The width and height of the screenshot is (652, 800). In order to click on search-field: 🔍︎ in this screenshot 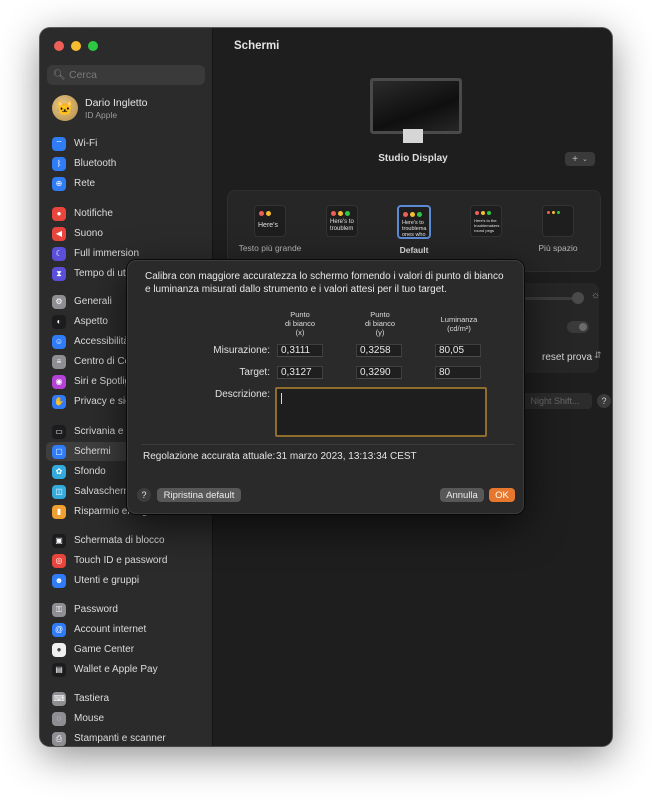, I will do `click(126, 75)`.